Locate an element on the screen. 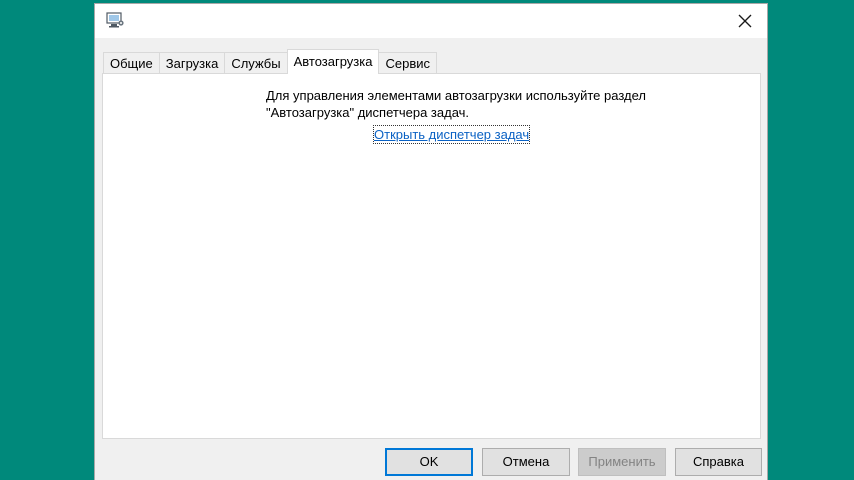 The width and height of the screenshot is (854, 480). tab-services: Службы is located at coordinates (256, 63).